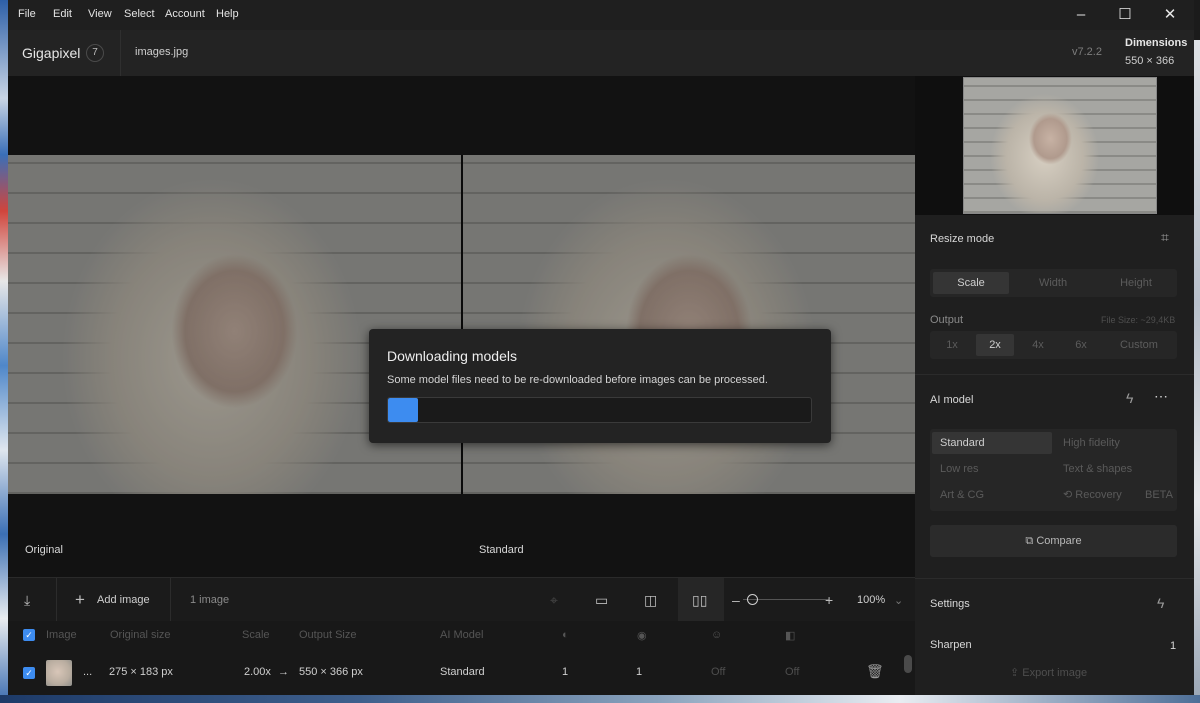  Describe the element at coordinates (565, 672) in the screenshot. I see `row-denoise: 1` at that location.